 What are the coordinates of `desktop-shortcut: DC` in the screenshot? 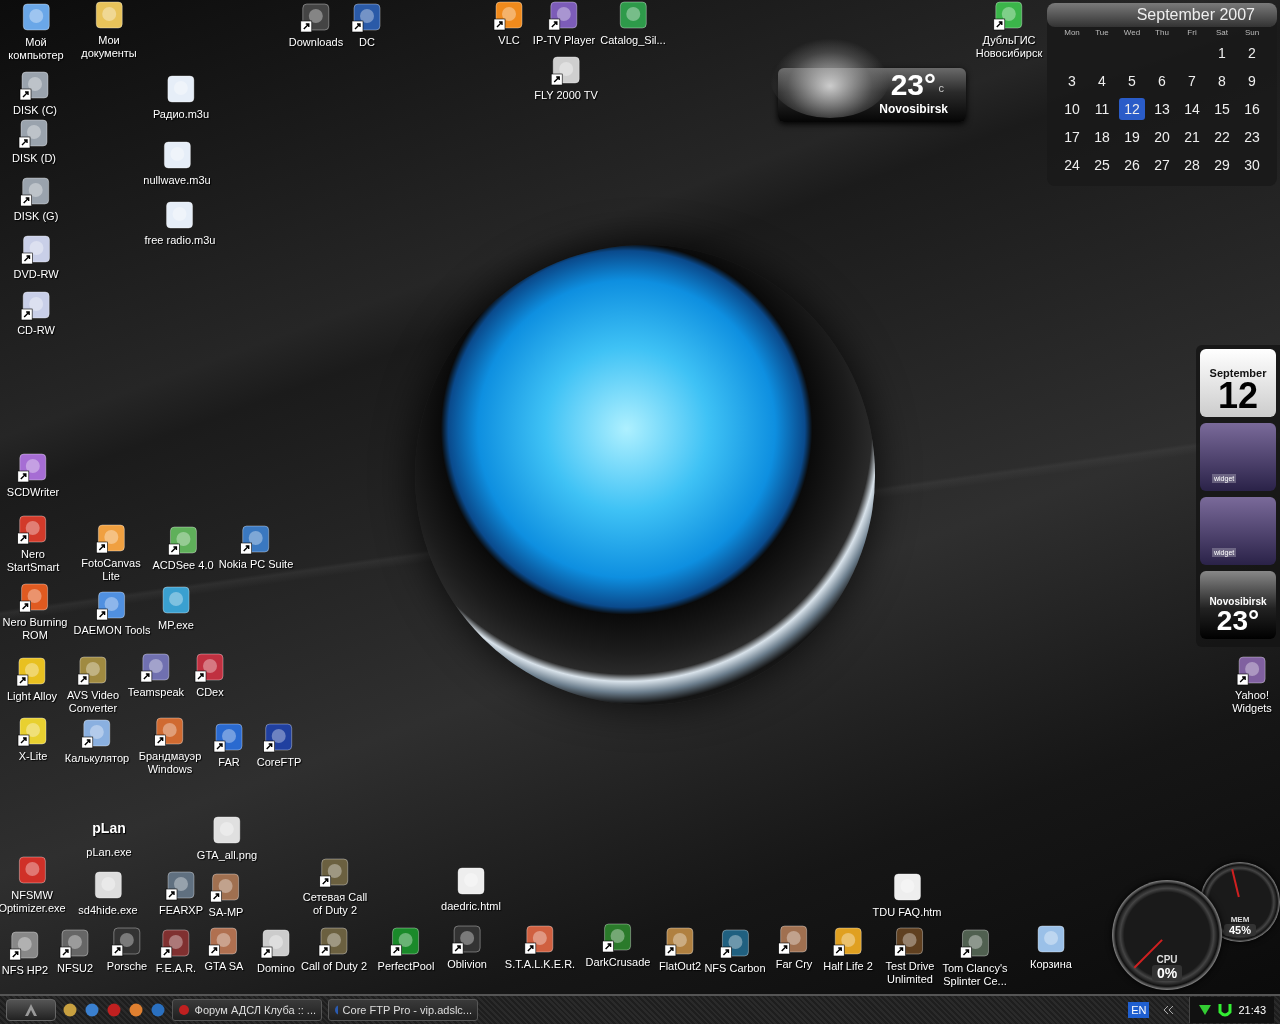 It's located at (367, 25).